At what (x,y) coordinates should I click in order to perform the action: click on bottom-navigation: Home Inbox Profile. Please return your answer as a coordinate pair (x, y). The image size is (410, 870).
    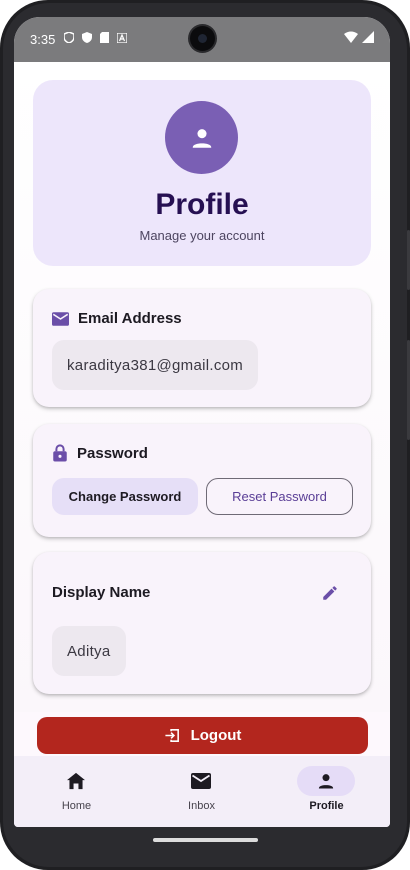
    Looking at the image, I should click on (202, 791).